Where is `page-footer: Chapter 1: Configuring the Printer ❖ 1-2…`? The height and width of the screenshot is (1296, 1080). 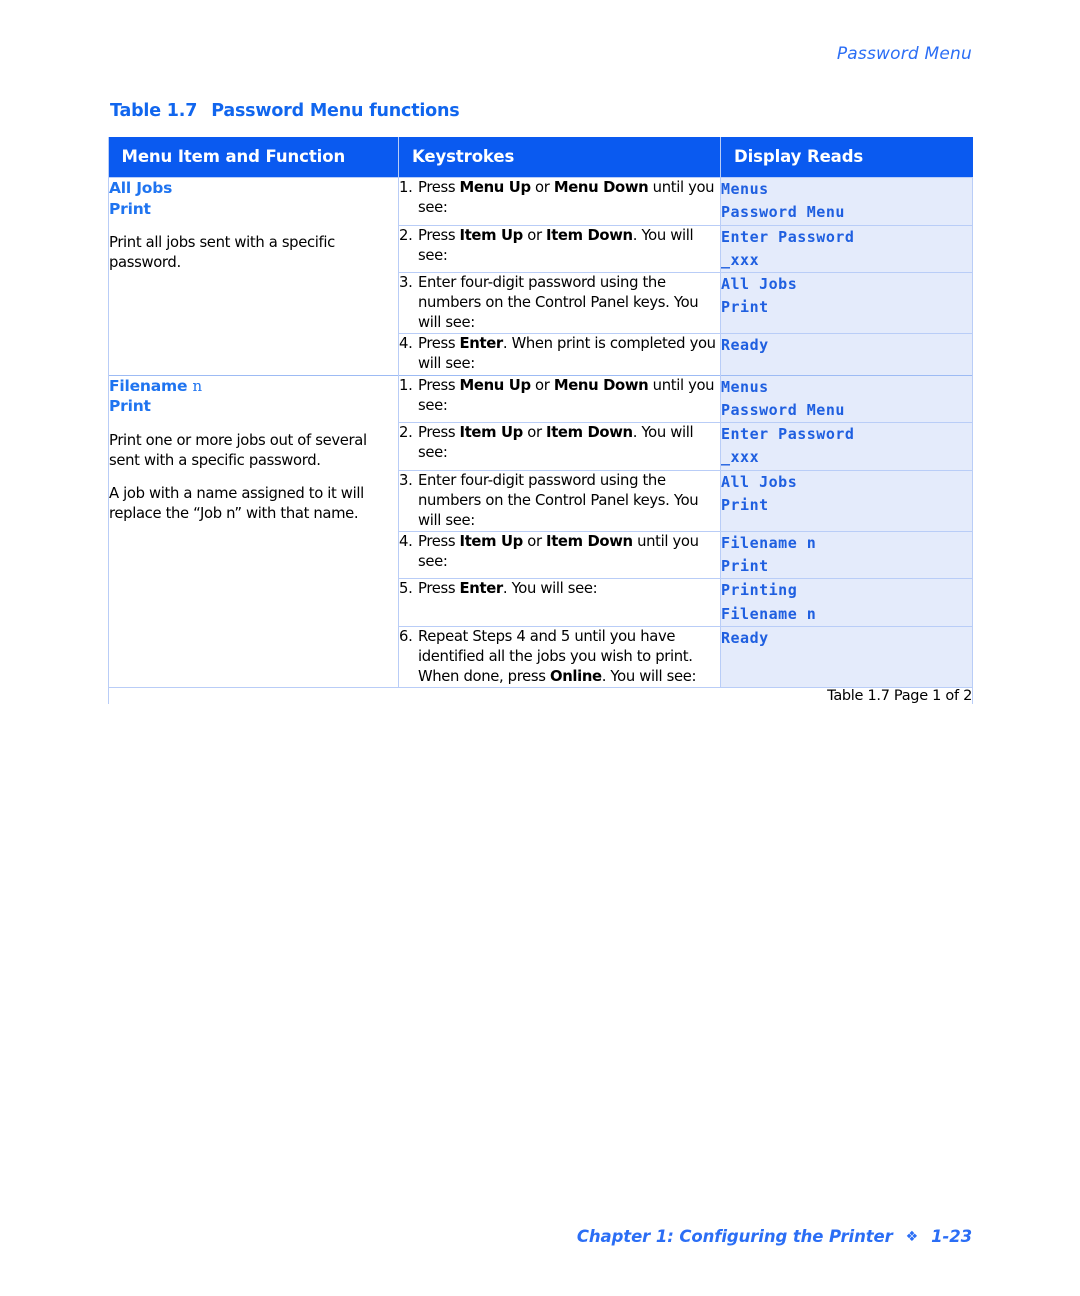 page-footer: Chapter 1: Configuring the Printer ❖ 1-2… is located at coordinates (774, 1236).